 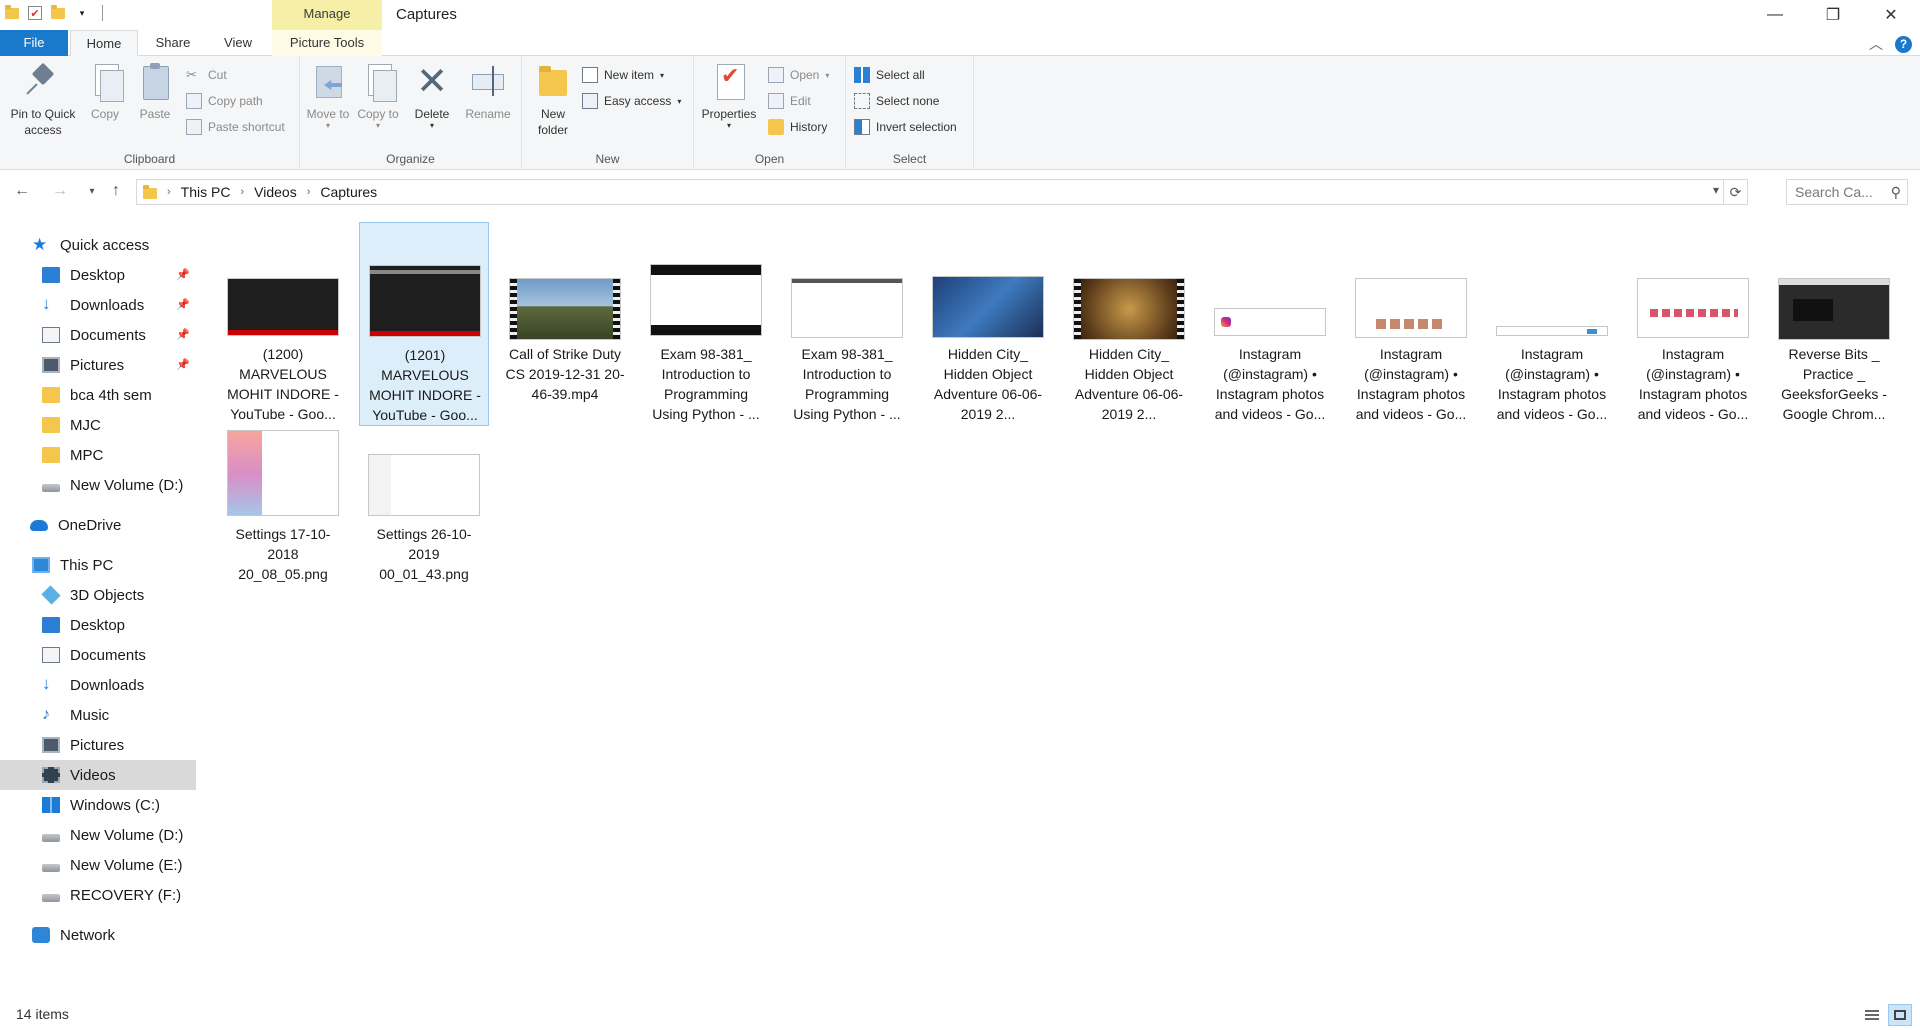 What do you see at coordinates (348, 192) in the screenshot?
I see `breadcrumb-captures: Captures` at bounding box center [348, 192].